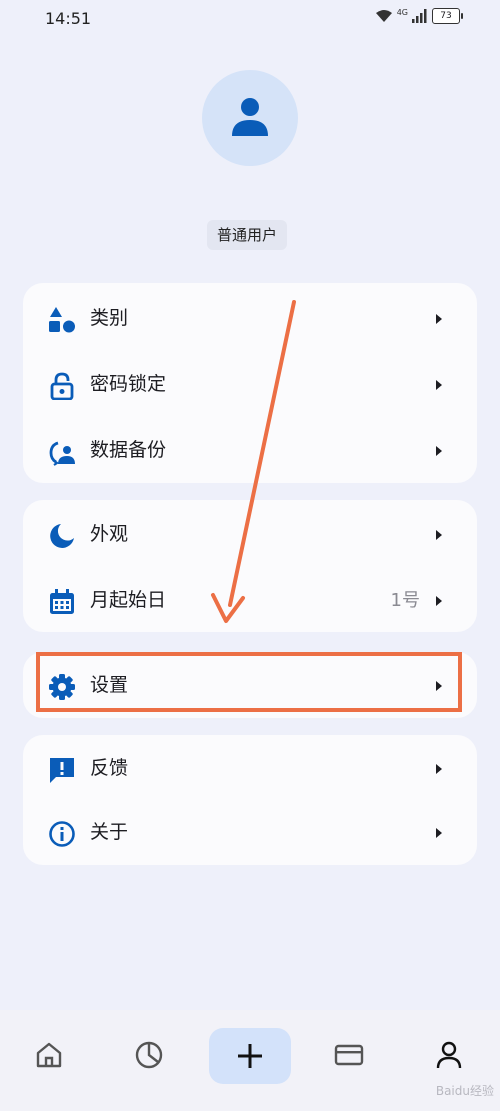  I want to click on menu-item-label: 外观, so click(109, 534).